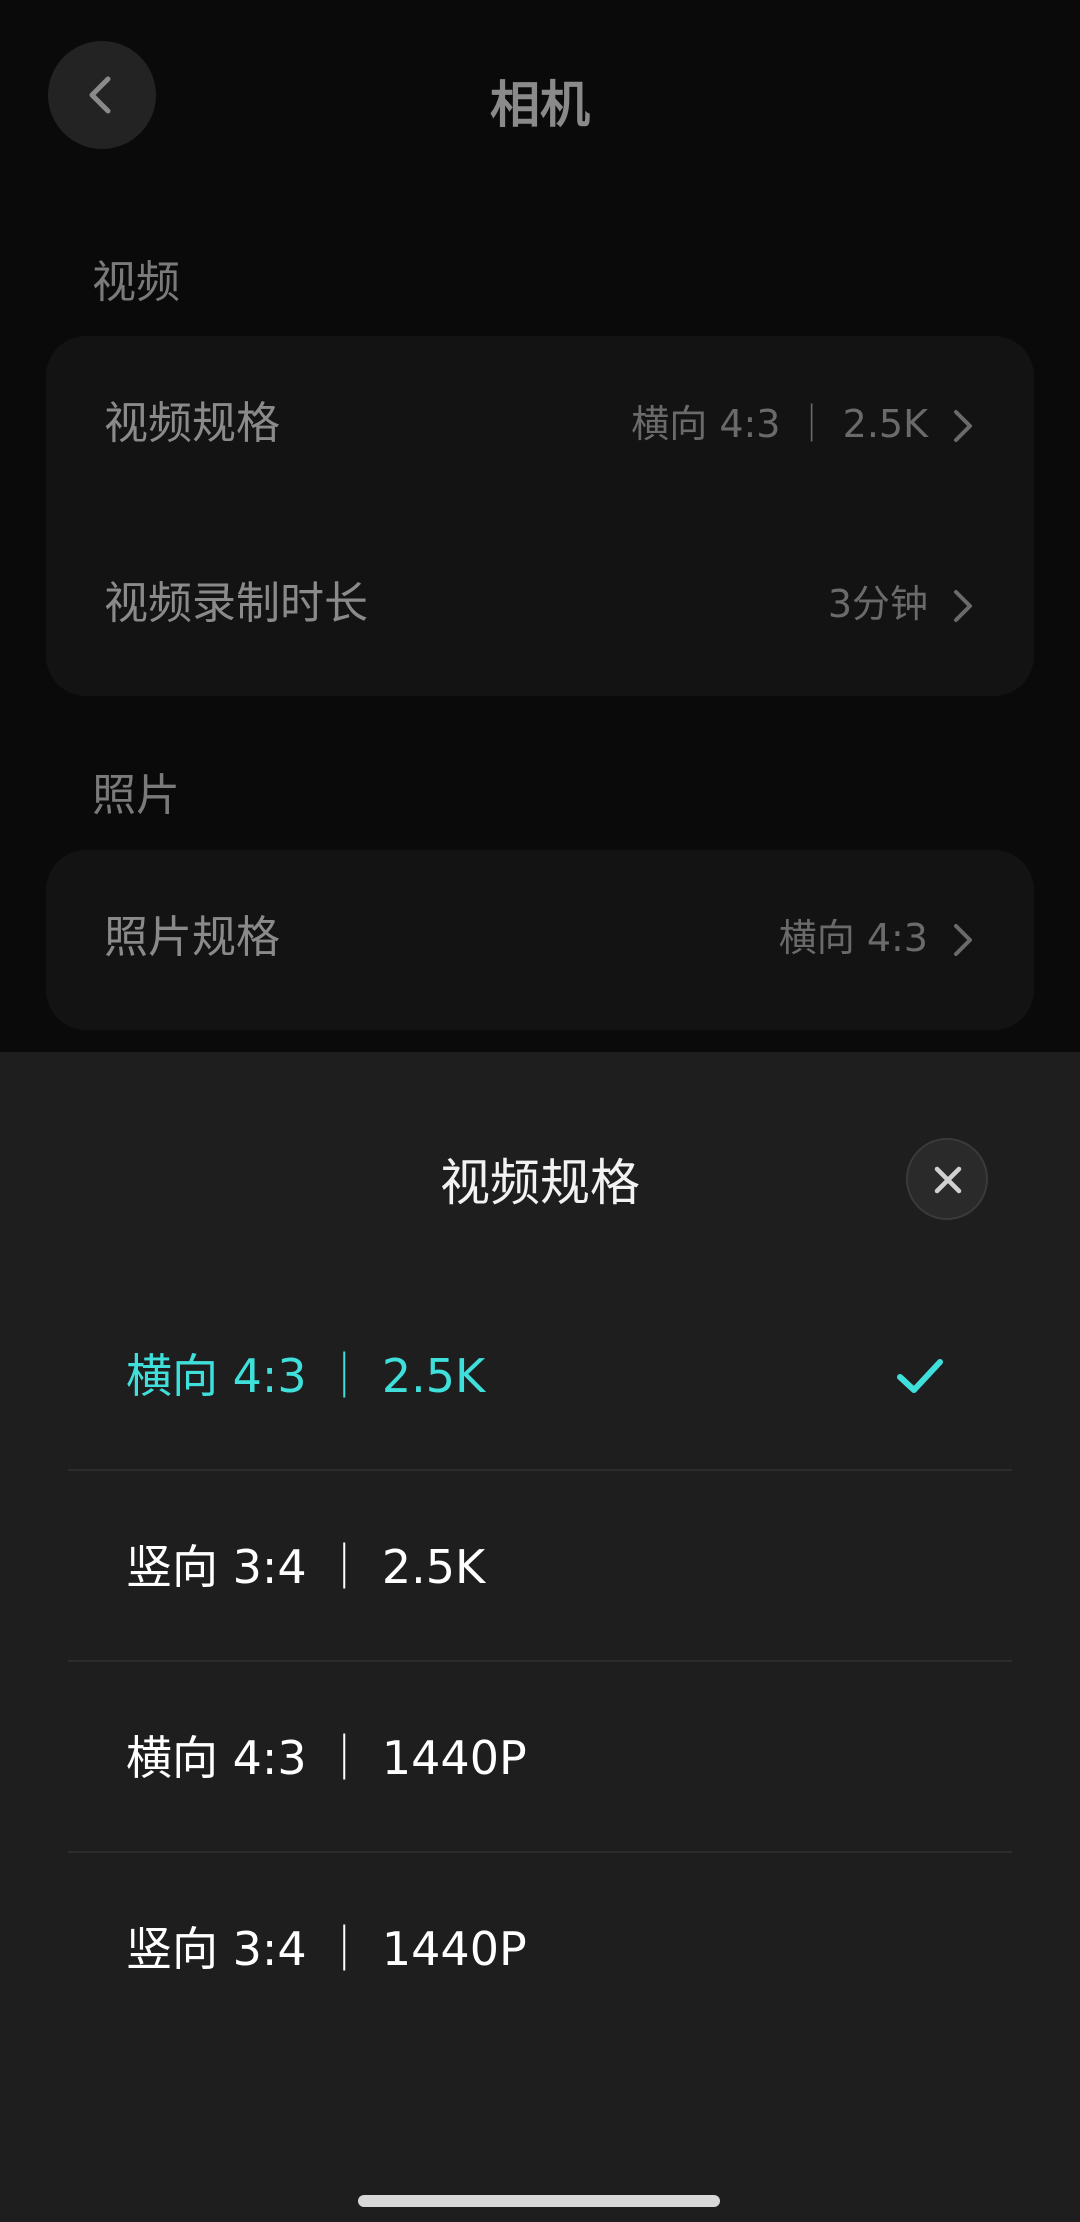 The image size is (1080, 2222). I want to click on video-settings-card: 视频规格 横向 4:3 ｜ 2.5K 视频录制时长 3分钟, so click(540, 516).